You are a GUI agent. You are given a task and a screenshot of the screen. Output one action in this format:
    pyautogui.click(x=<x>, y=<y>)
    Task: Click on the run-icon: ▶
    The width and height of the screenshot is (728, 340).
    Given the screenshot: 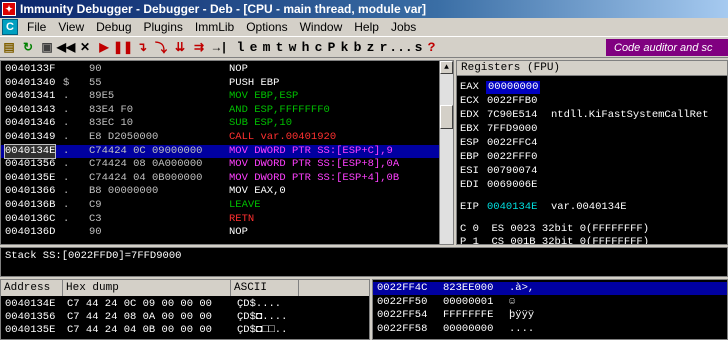 What is the action you would take?
    pyautogui.click(x=104, y=47)
    